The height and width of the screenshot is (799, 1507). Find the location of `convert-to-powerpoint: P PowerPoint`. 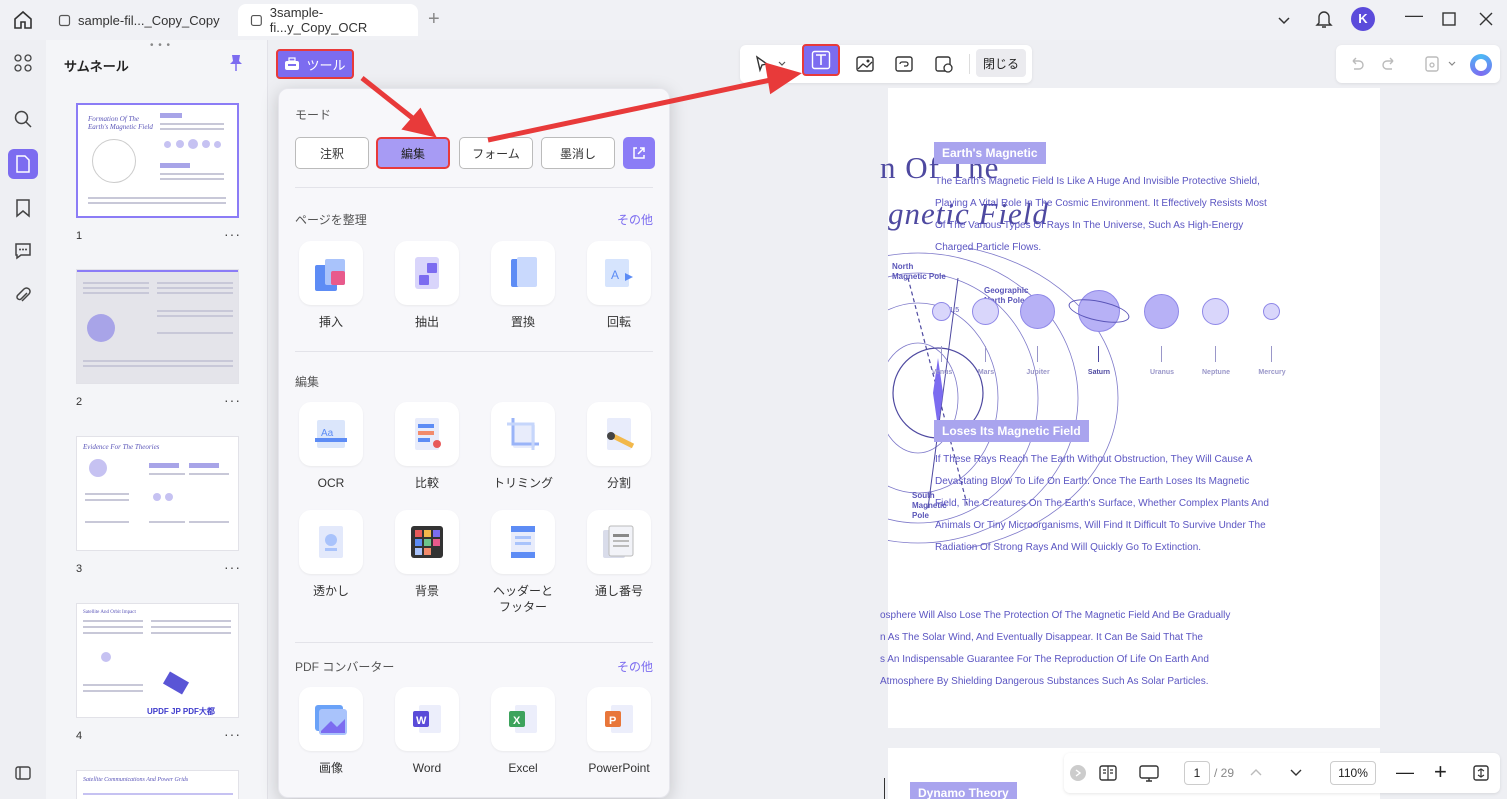

convert-to-powerpoint: P PowerPoint is located at coordinates (619, 731).